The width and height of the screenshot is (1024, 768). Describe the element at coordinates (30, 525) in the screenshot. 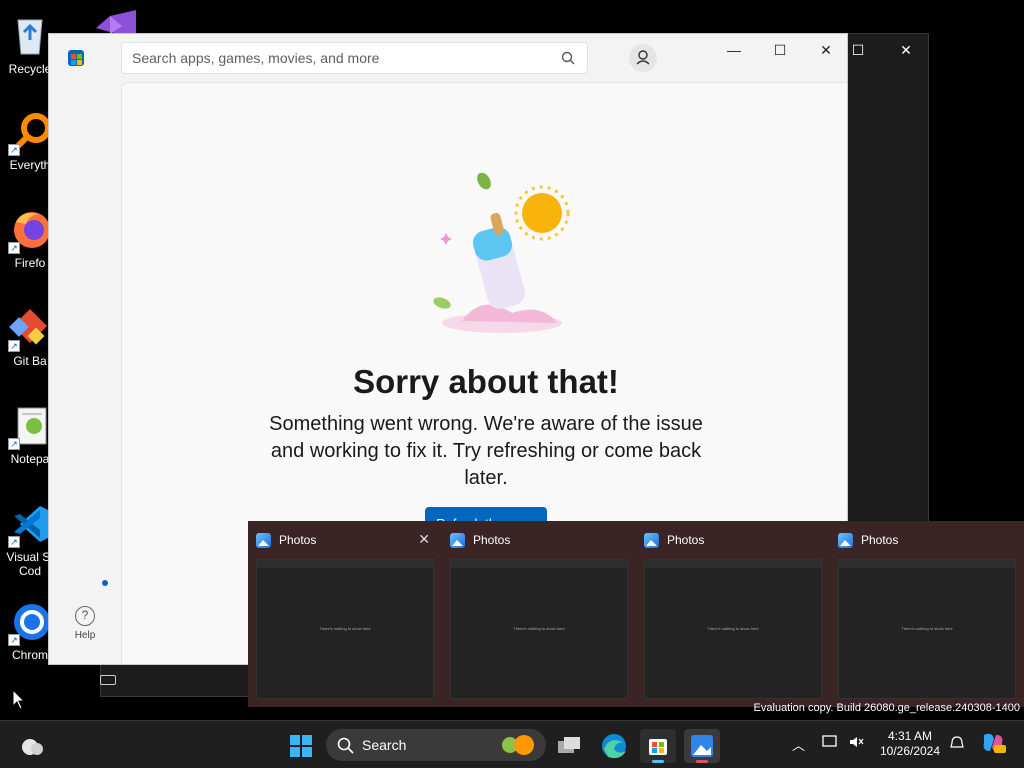

I see `vscode-icon: ↗` at that location.